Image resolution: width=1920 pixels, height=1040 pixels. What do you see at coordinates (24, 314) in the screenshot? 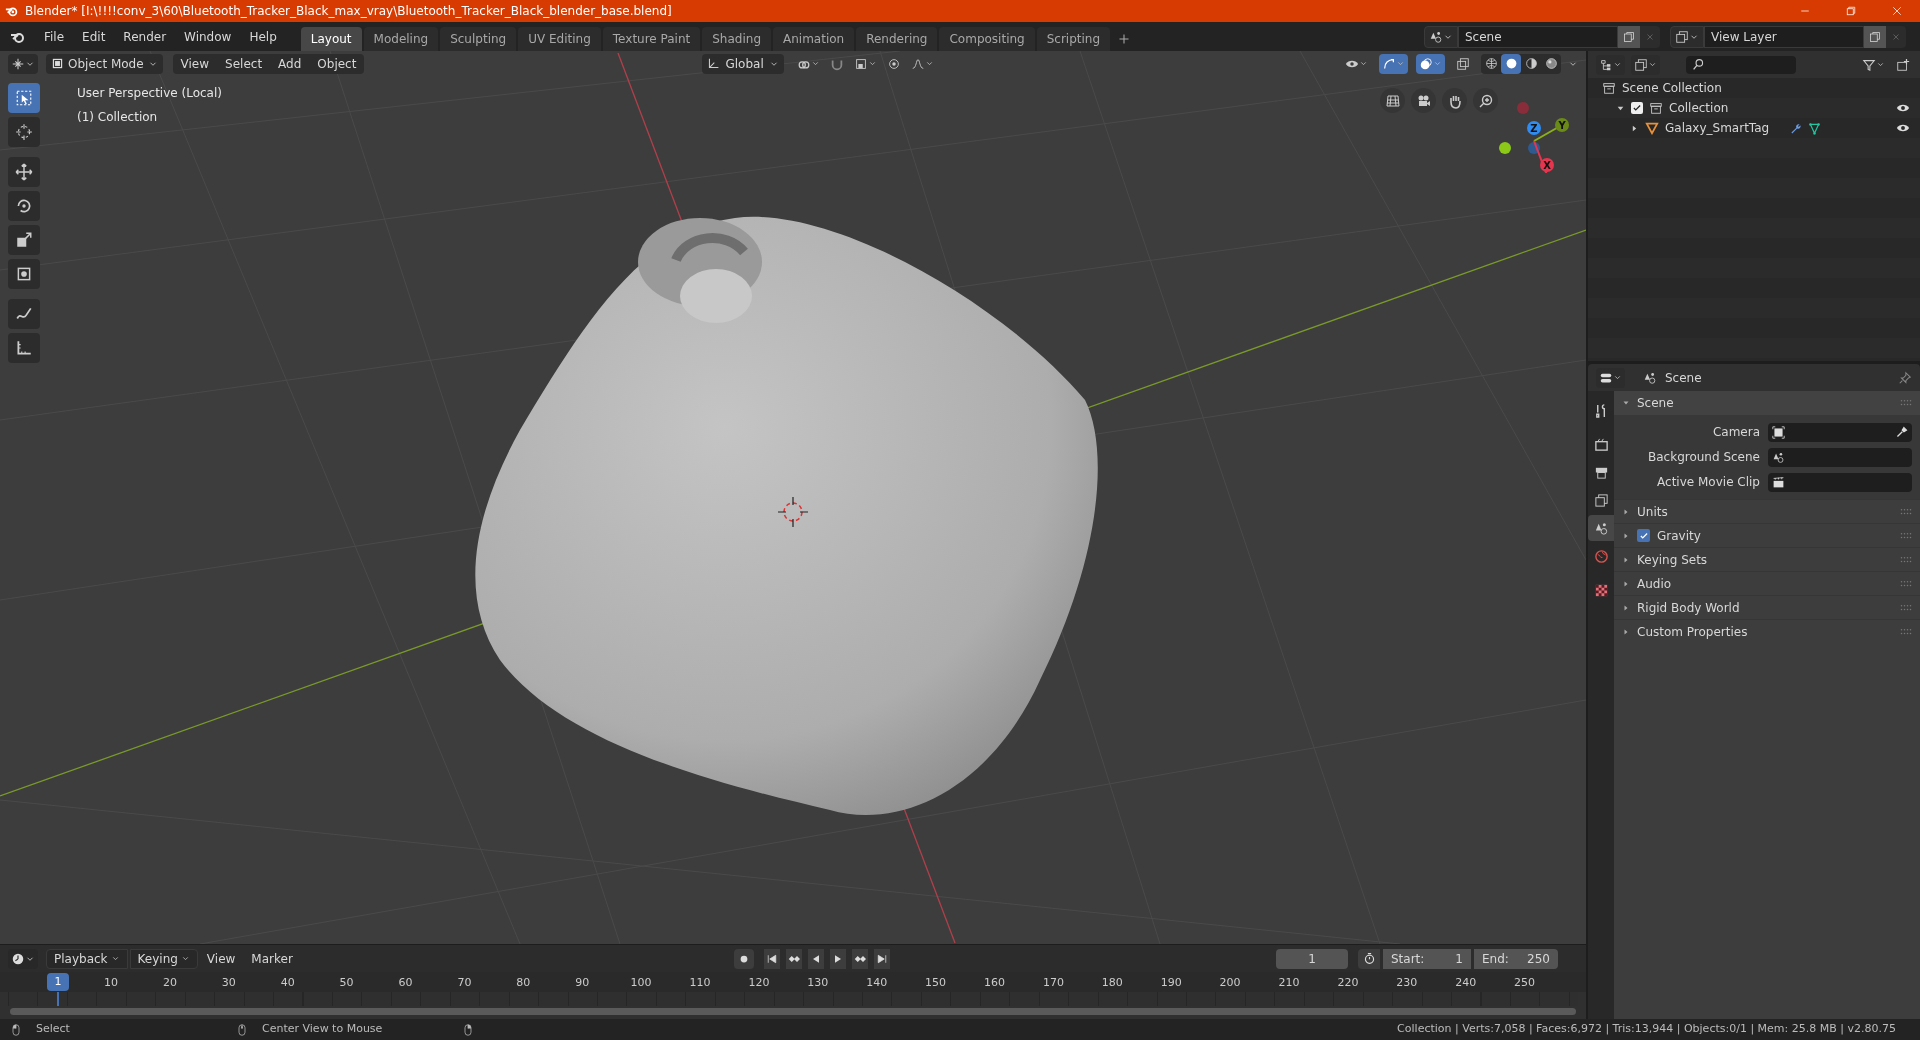
I see `annotate-tool-button` at bounding box center [24, 314].